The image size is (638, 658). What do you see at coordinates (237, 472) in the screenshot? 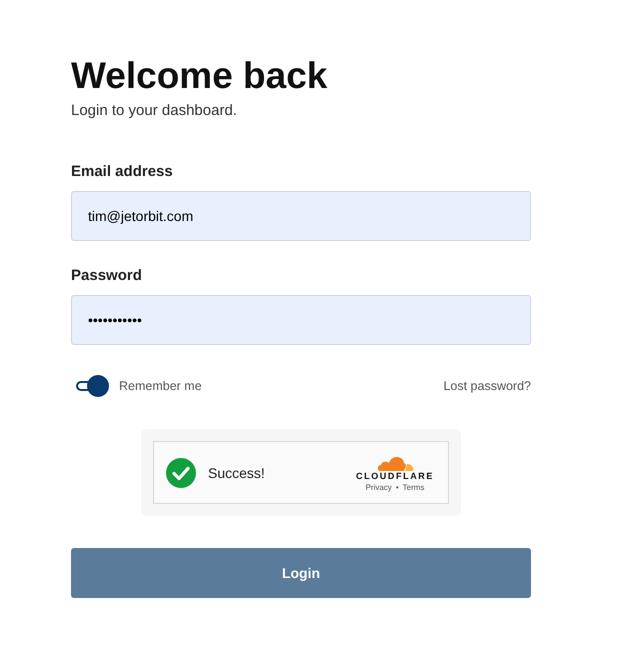
I see `captcha-status: Success!` at bounding box center [237, 472].